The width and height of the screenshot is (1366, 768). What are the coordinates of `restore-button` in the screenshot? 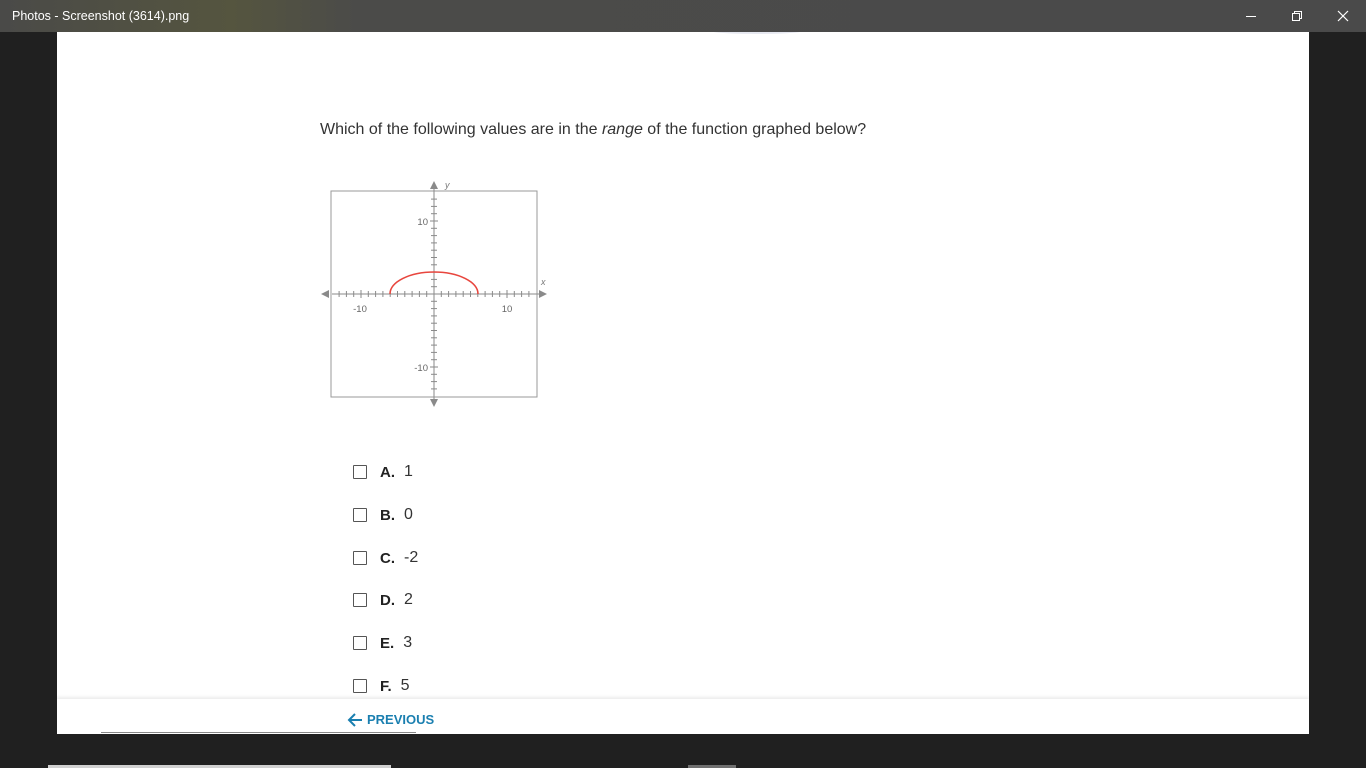 It's located at (1297, 16).